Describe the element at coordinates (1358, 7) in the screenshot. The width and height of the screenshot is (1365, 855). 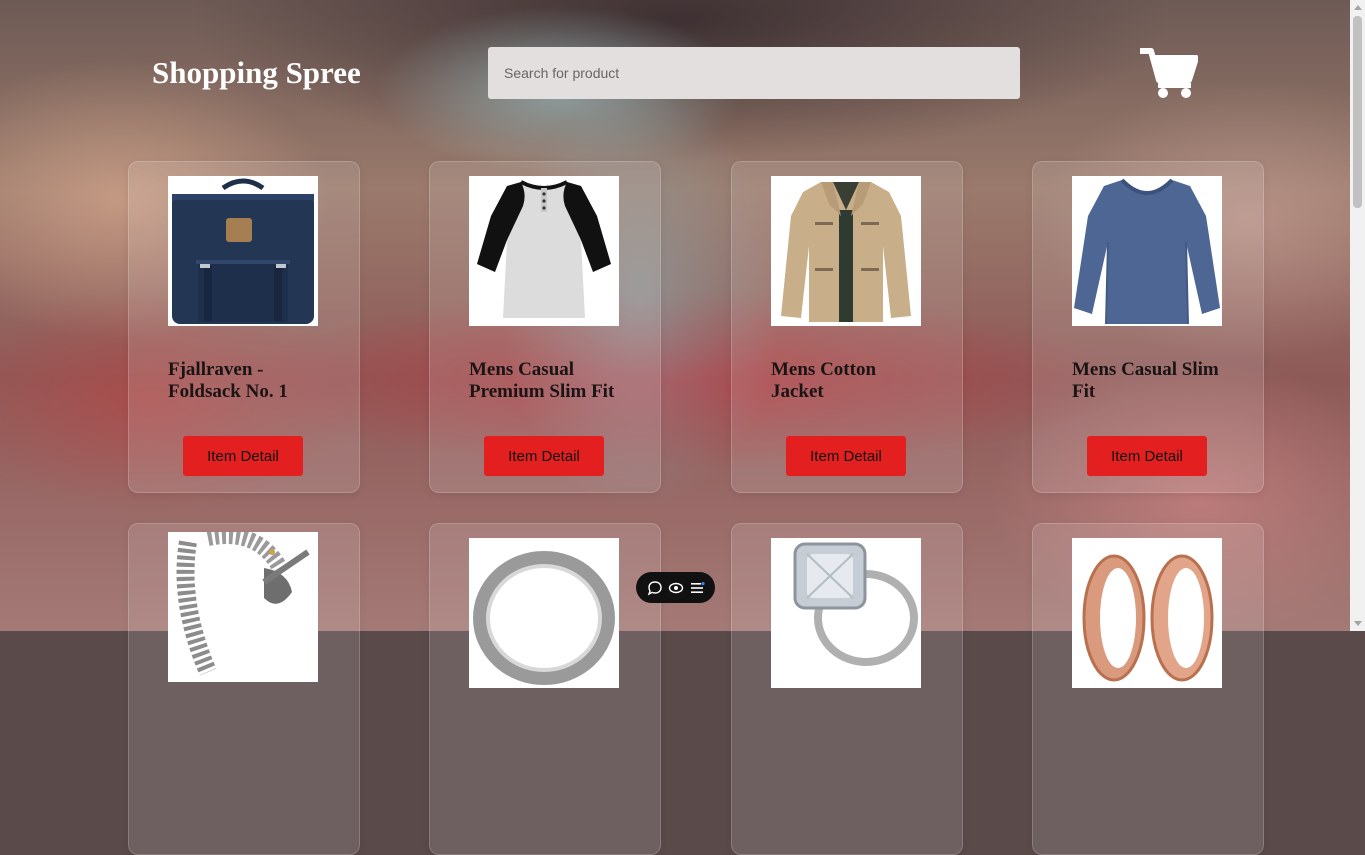
I see `scroll-up-arrow-icon` at that location.